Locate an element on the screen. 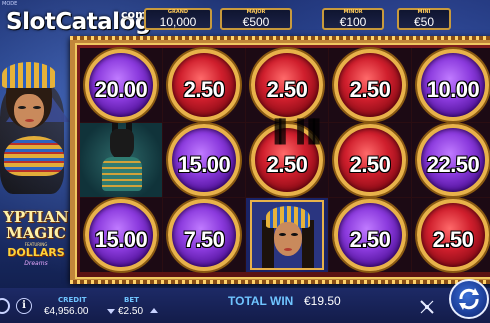 The height and width of the screenshot is (323, 490). reel-cell-coin: 7.50 is located at coordinates (204, 235).